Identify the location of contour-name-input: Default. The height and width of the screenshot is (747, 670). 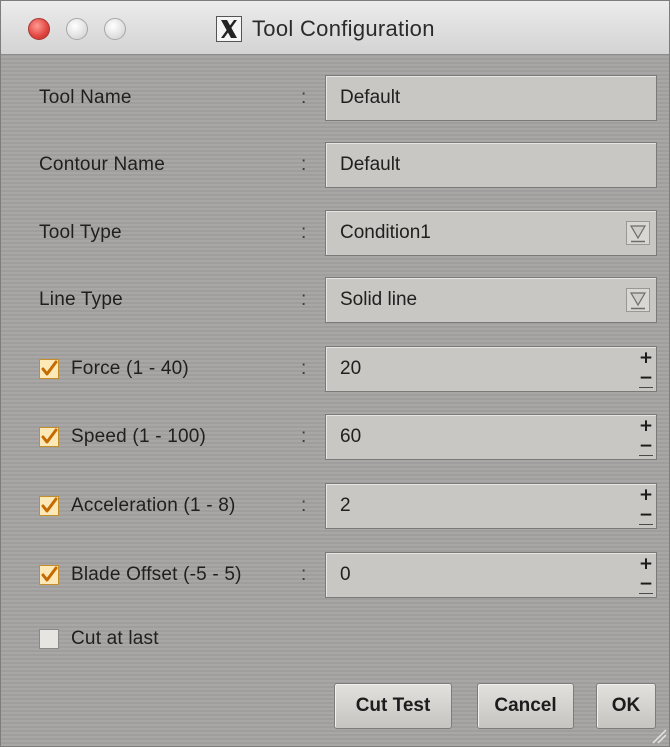
(491, 165).